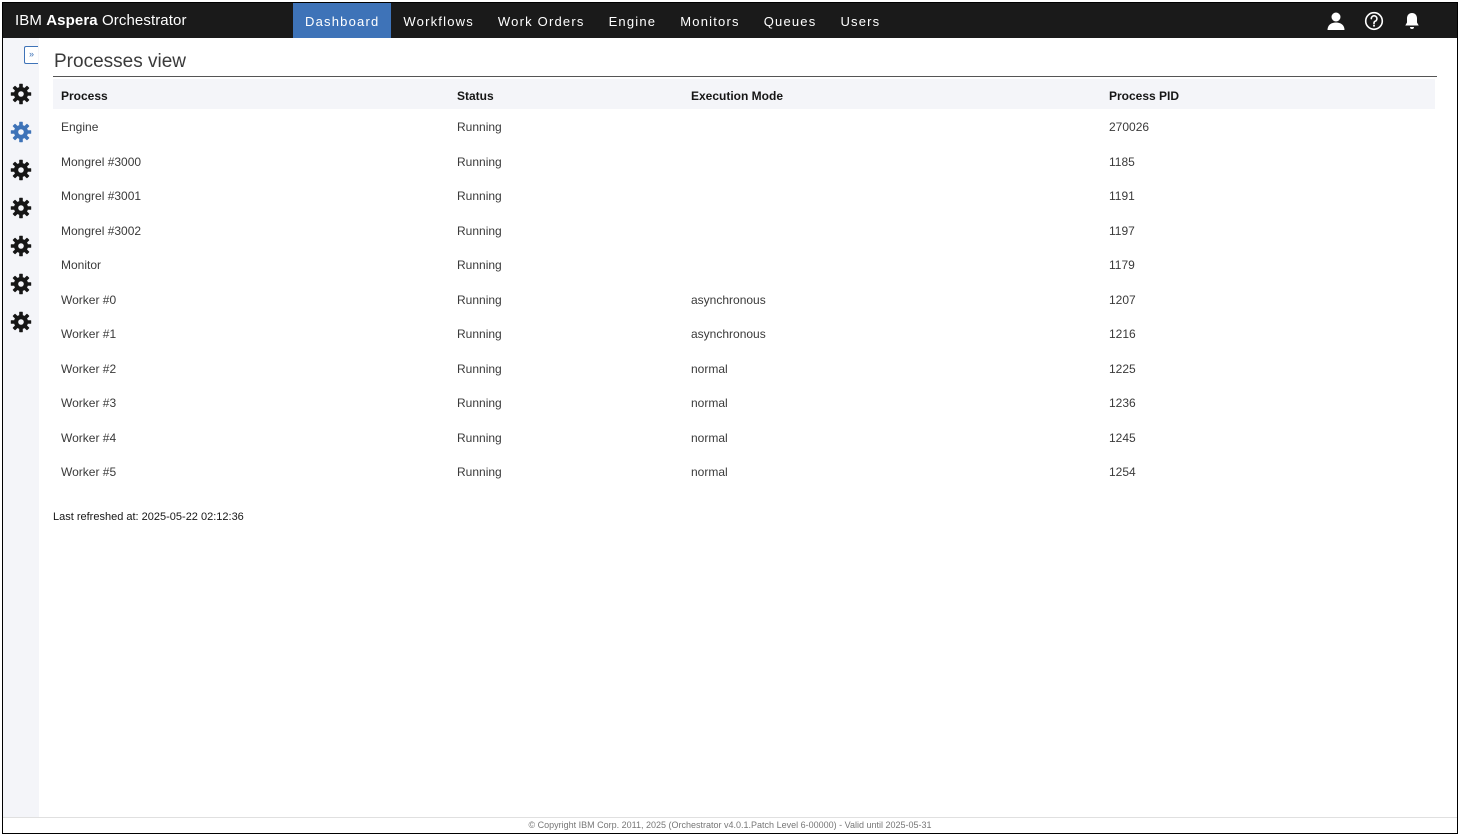 This screenshot has height=836, width=1460. Describe the element at coordinates (744, 402) in the screenshot. I see `table-row: Worker #3 Running normal 1236` at that location.